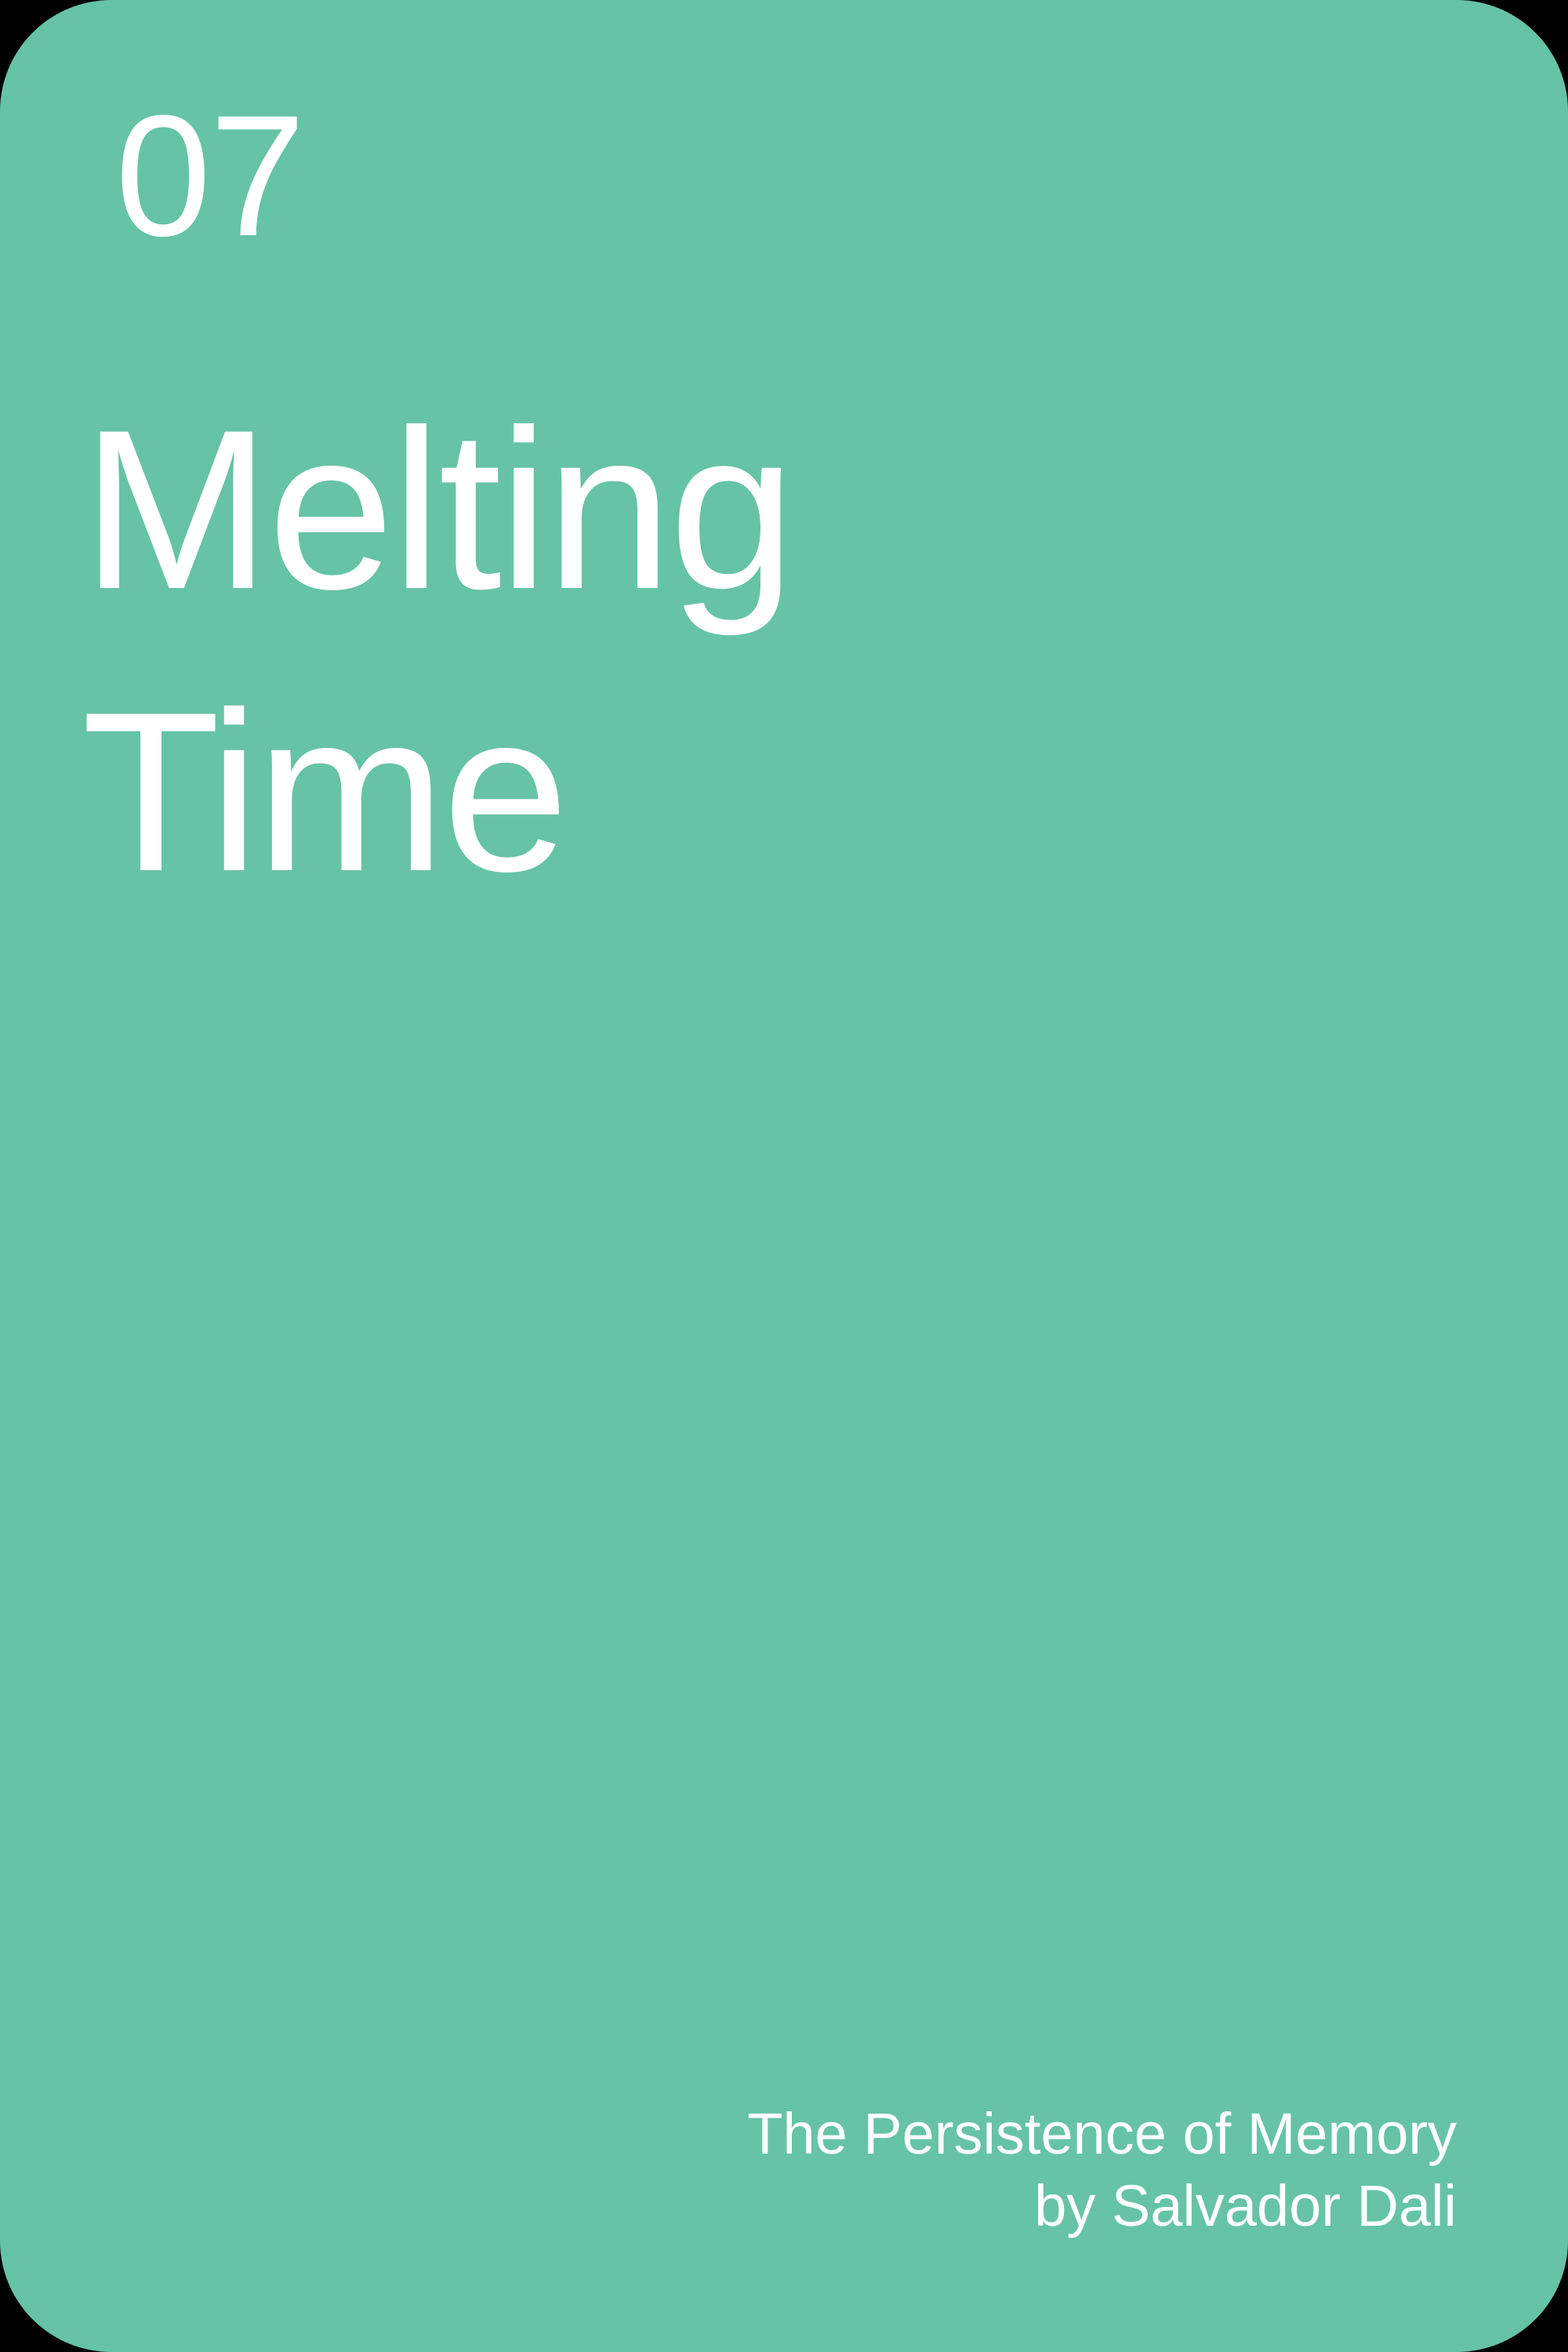 The image size is (1568, 2352). I want to click on card-title-line-2: Time, so click(325, 792).